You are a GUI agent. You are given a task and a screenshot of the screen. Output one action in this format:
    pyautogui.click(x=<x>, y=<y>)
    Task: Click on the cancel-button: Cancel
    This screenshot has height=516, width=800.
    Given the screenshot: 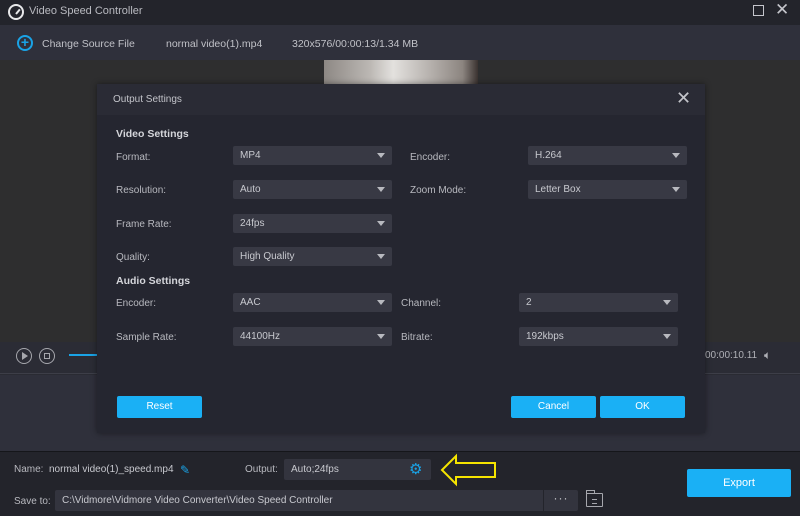 What is the action you would take?
    pyautogui.click(x=553, y=407)
    